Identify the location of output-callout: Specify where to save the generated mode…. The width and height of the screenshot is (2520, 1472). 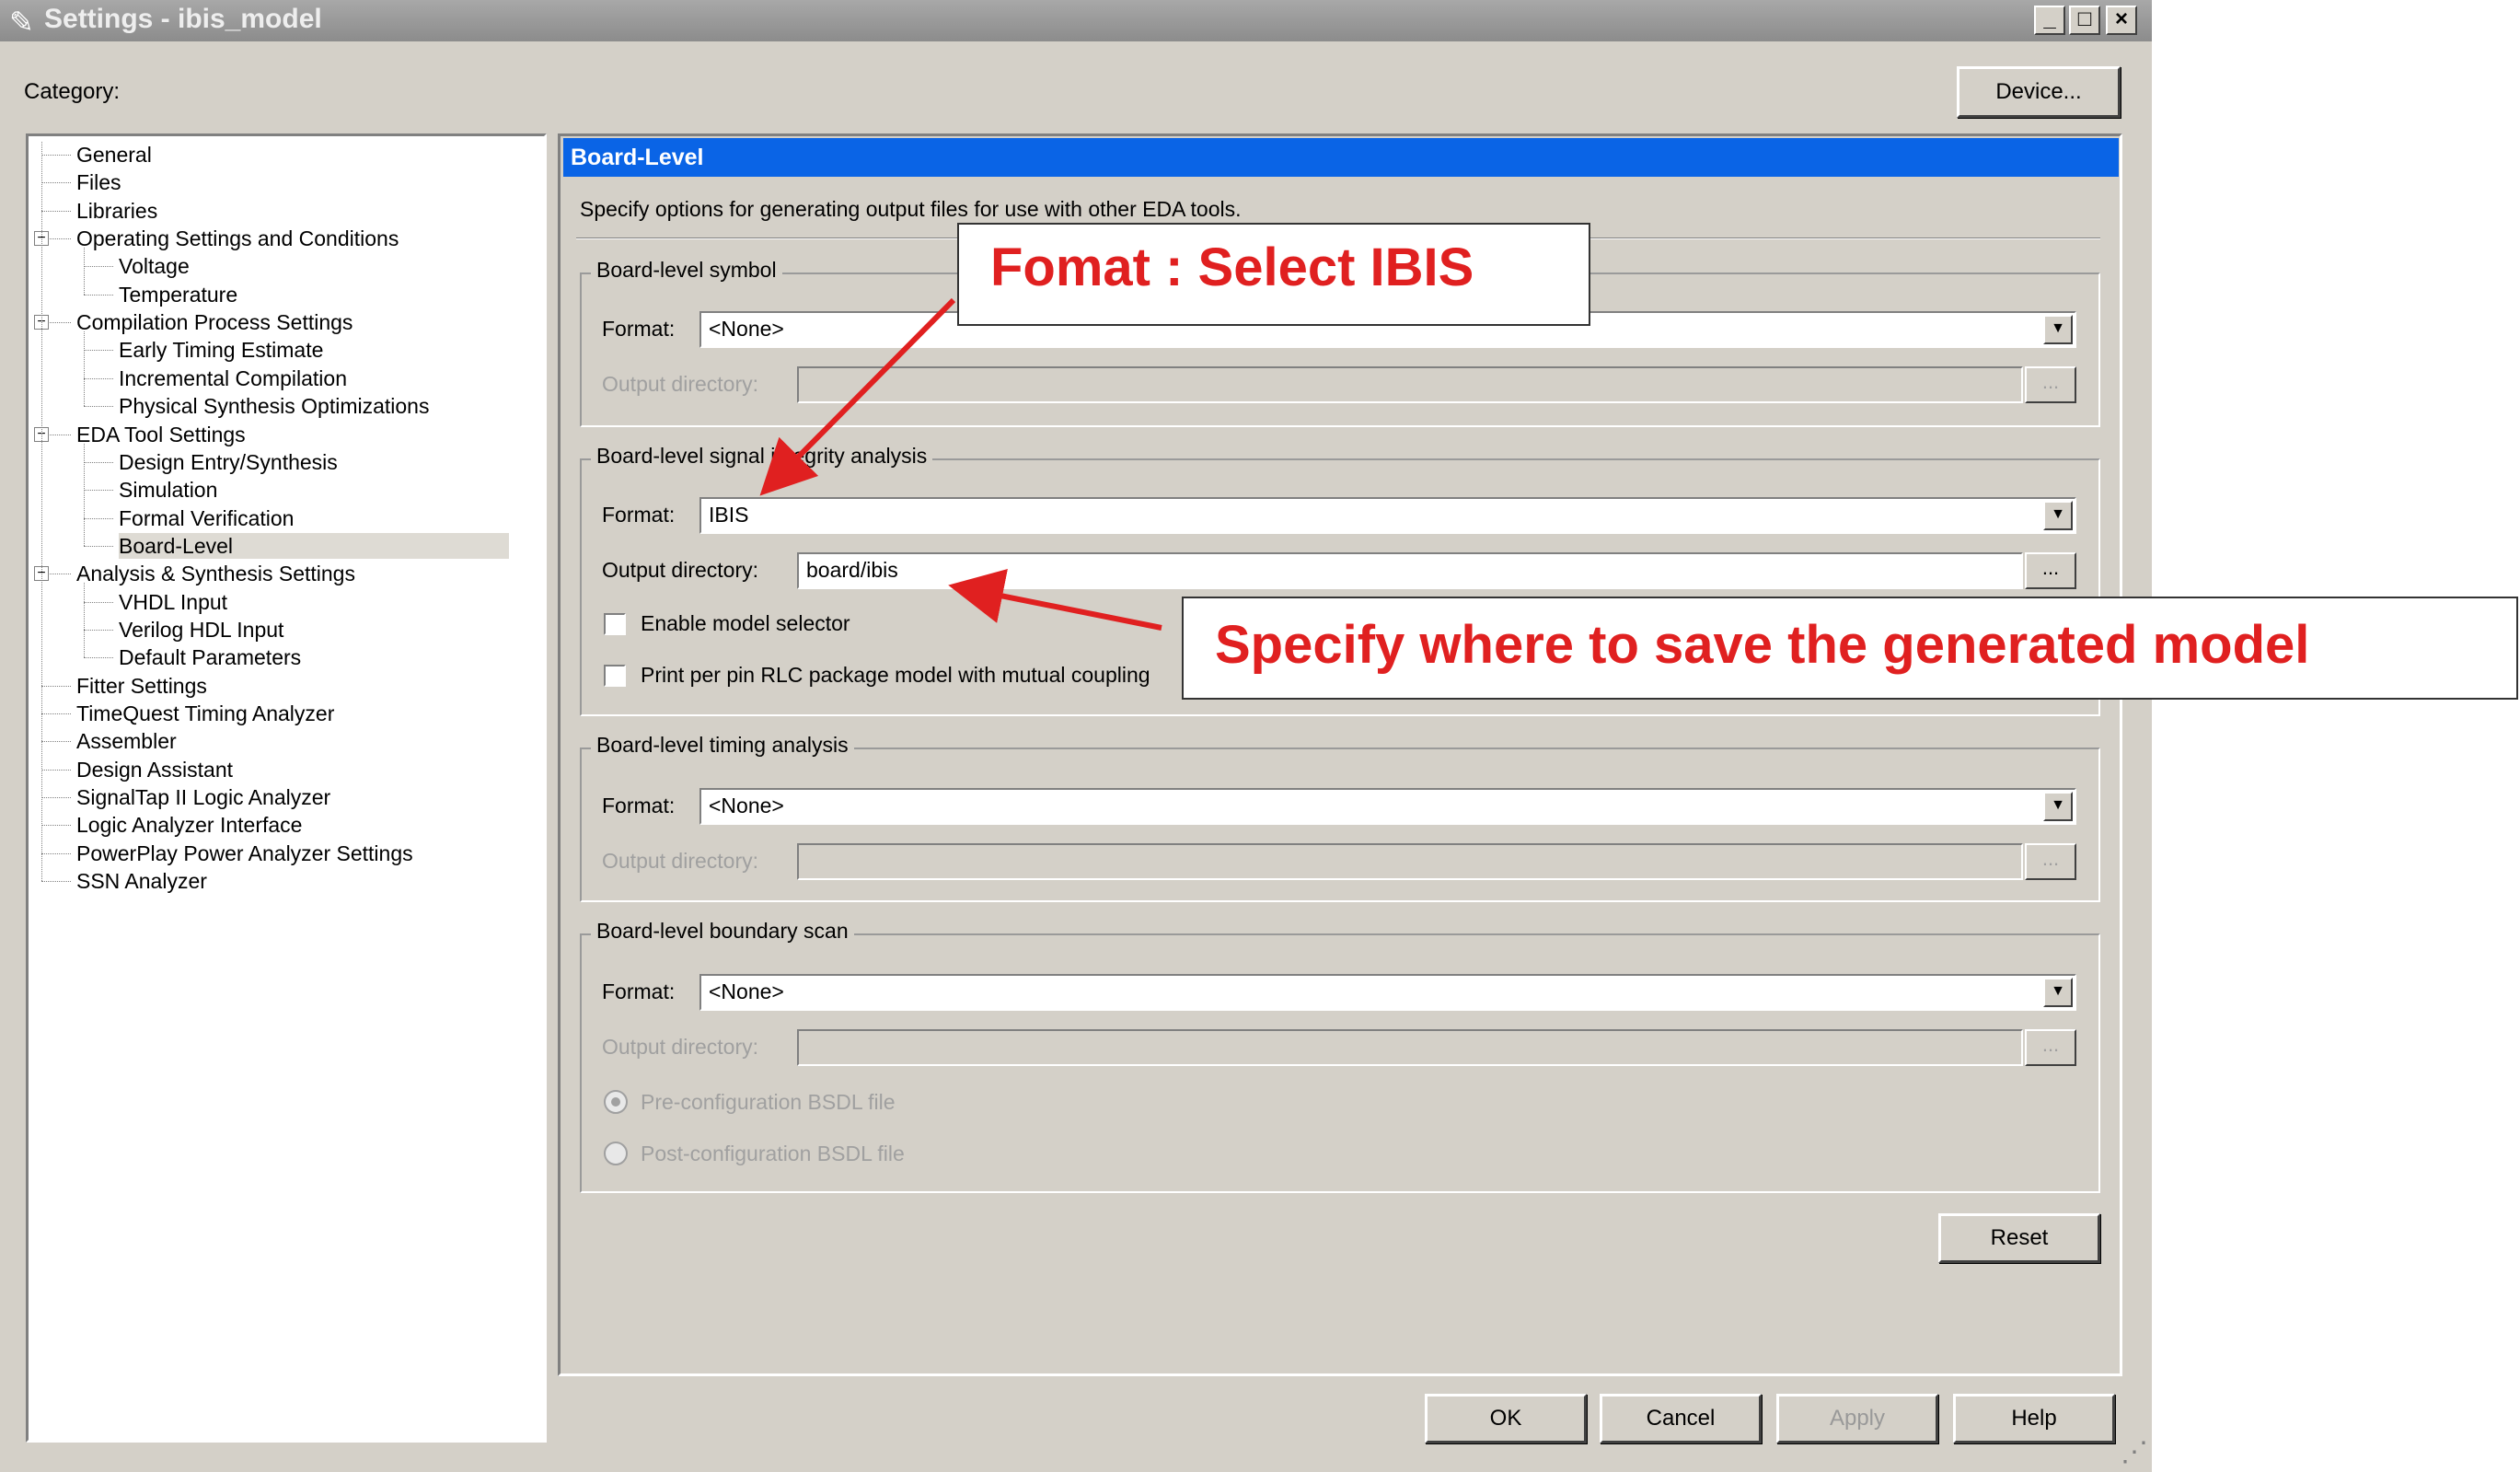
(1850, 648).